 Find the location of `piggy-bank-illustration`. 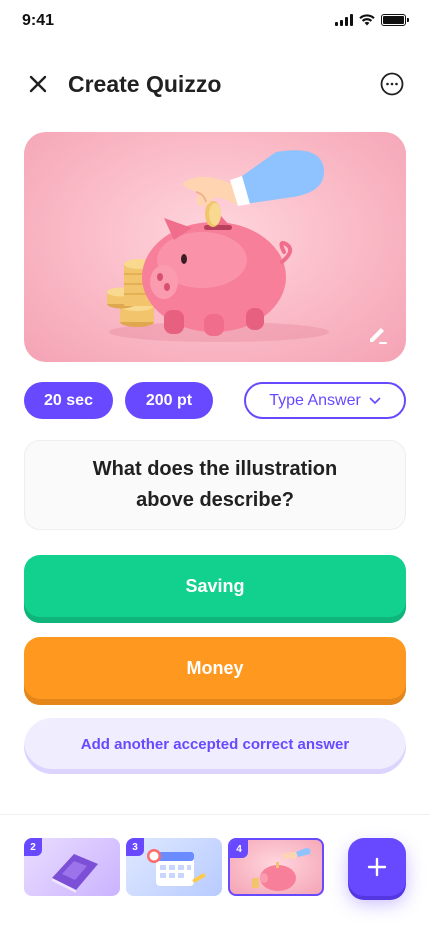

piggy-bank-illustration is located at coordinates (218, 246).